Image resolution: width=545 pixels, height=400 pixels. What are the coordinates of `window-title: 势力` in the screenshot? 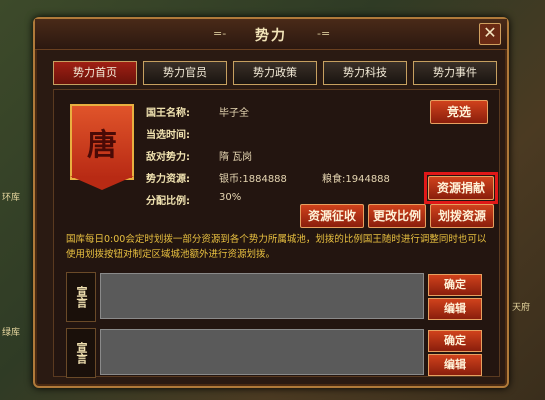 It's located at (271, 36).